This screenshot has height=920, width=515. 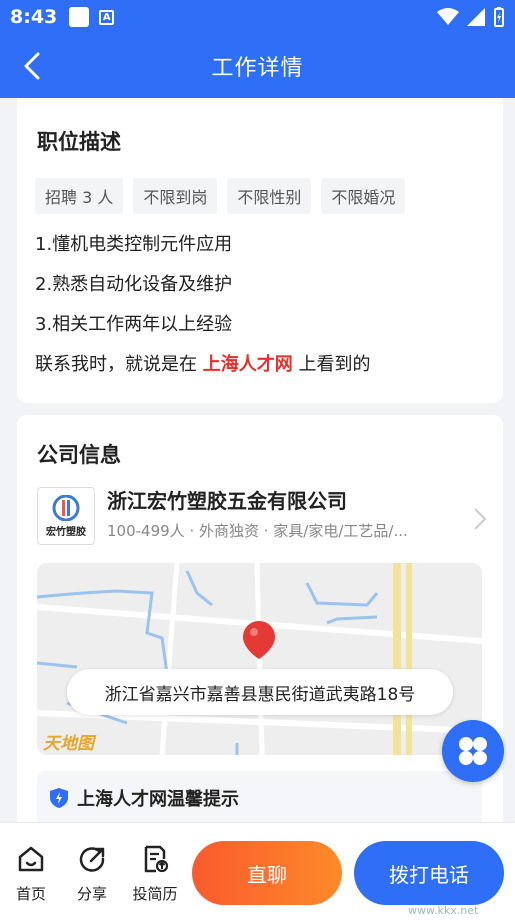 I want to click on map-brand-logo: 天地图, so click(x=68, y=744).